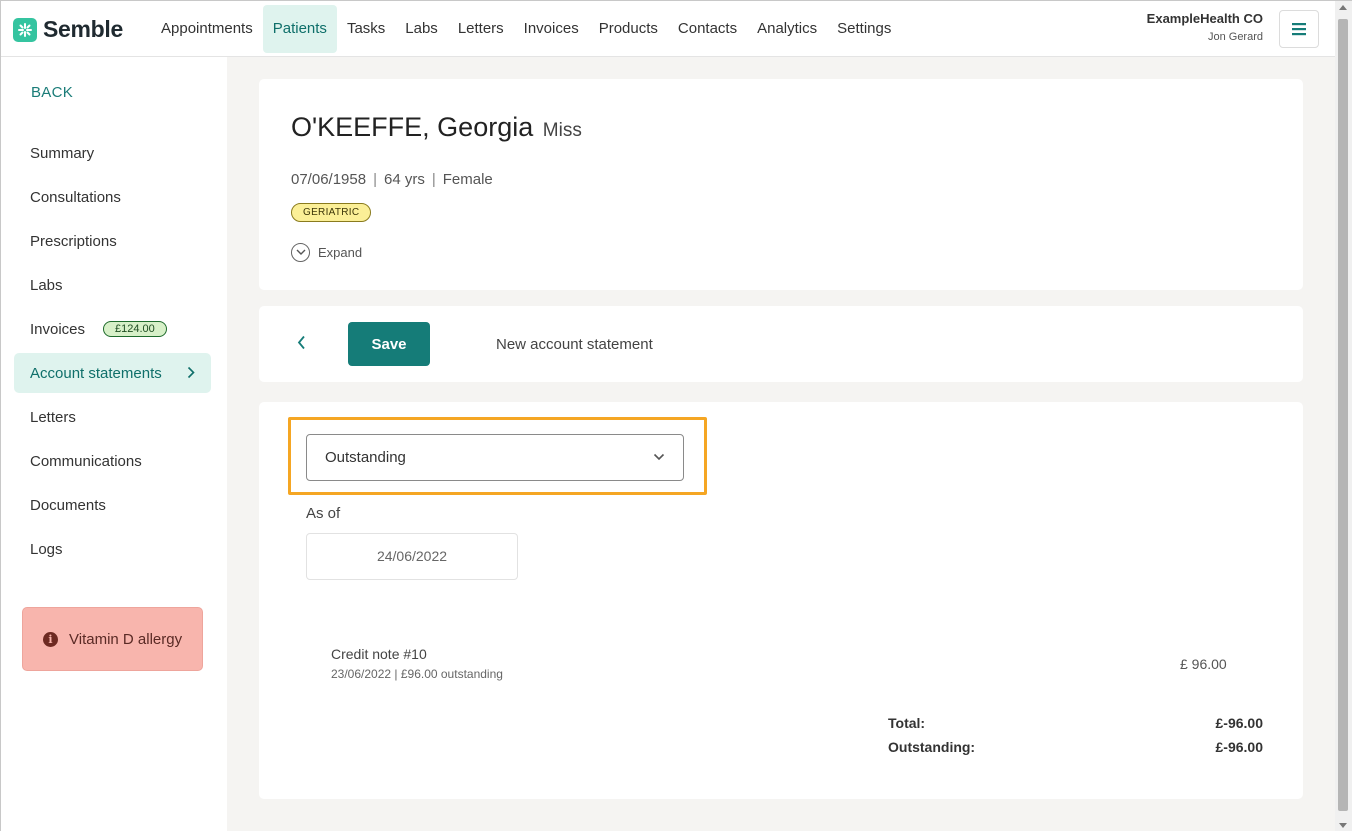 This screenshot has height=831, width=1352. What do you see at coordinates (68, 505) in the screenshot?
I see `sidebar-item-label: Documents` at bounding box center [68, 505].